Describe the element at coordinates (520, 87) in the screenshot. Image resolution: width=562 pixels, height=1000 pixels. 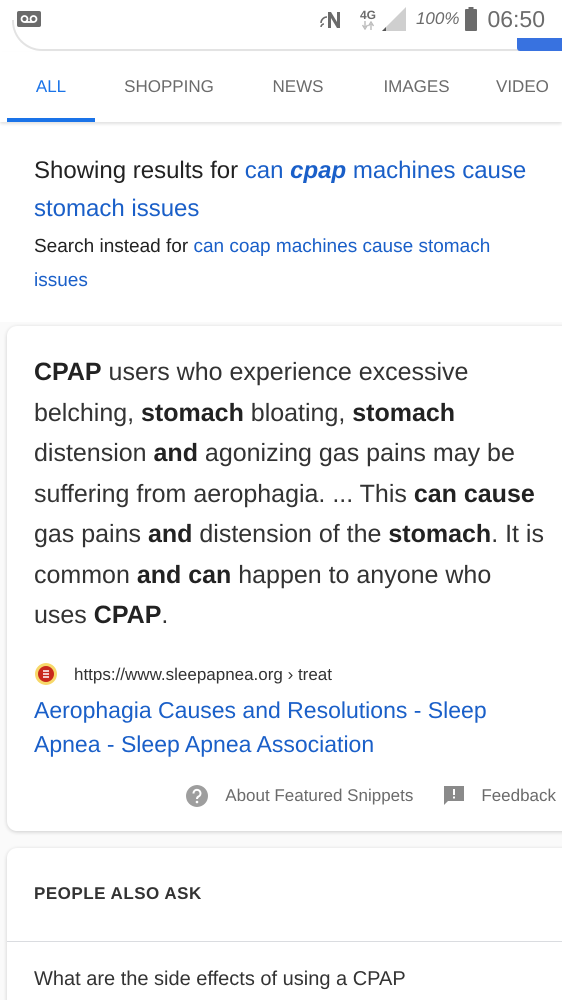
I see `tab: VIDEO` at that location.